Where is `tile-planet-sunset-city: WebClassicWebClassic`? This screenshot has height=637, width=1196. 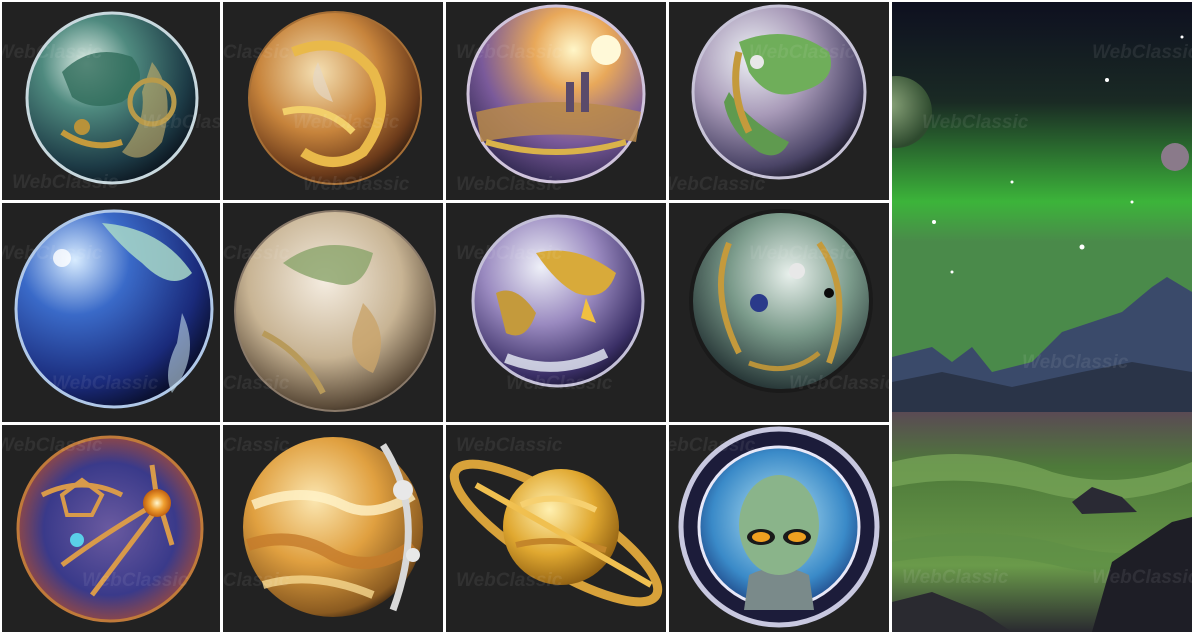 tile-planet-sunset-city: WebClassicWebClassic is located at coordinates (556, 101).